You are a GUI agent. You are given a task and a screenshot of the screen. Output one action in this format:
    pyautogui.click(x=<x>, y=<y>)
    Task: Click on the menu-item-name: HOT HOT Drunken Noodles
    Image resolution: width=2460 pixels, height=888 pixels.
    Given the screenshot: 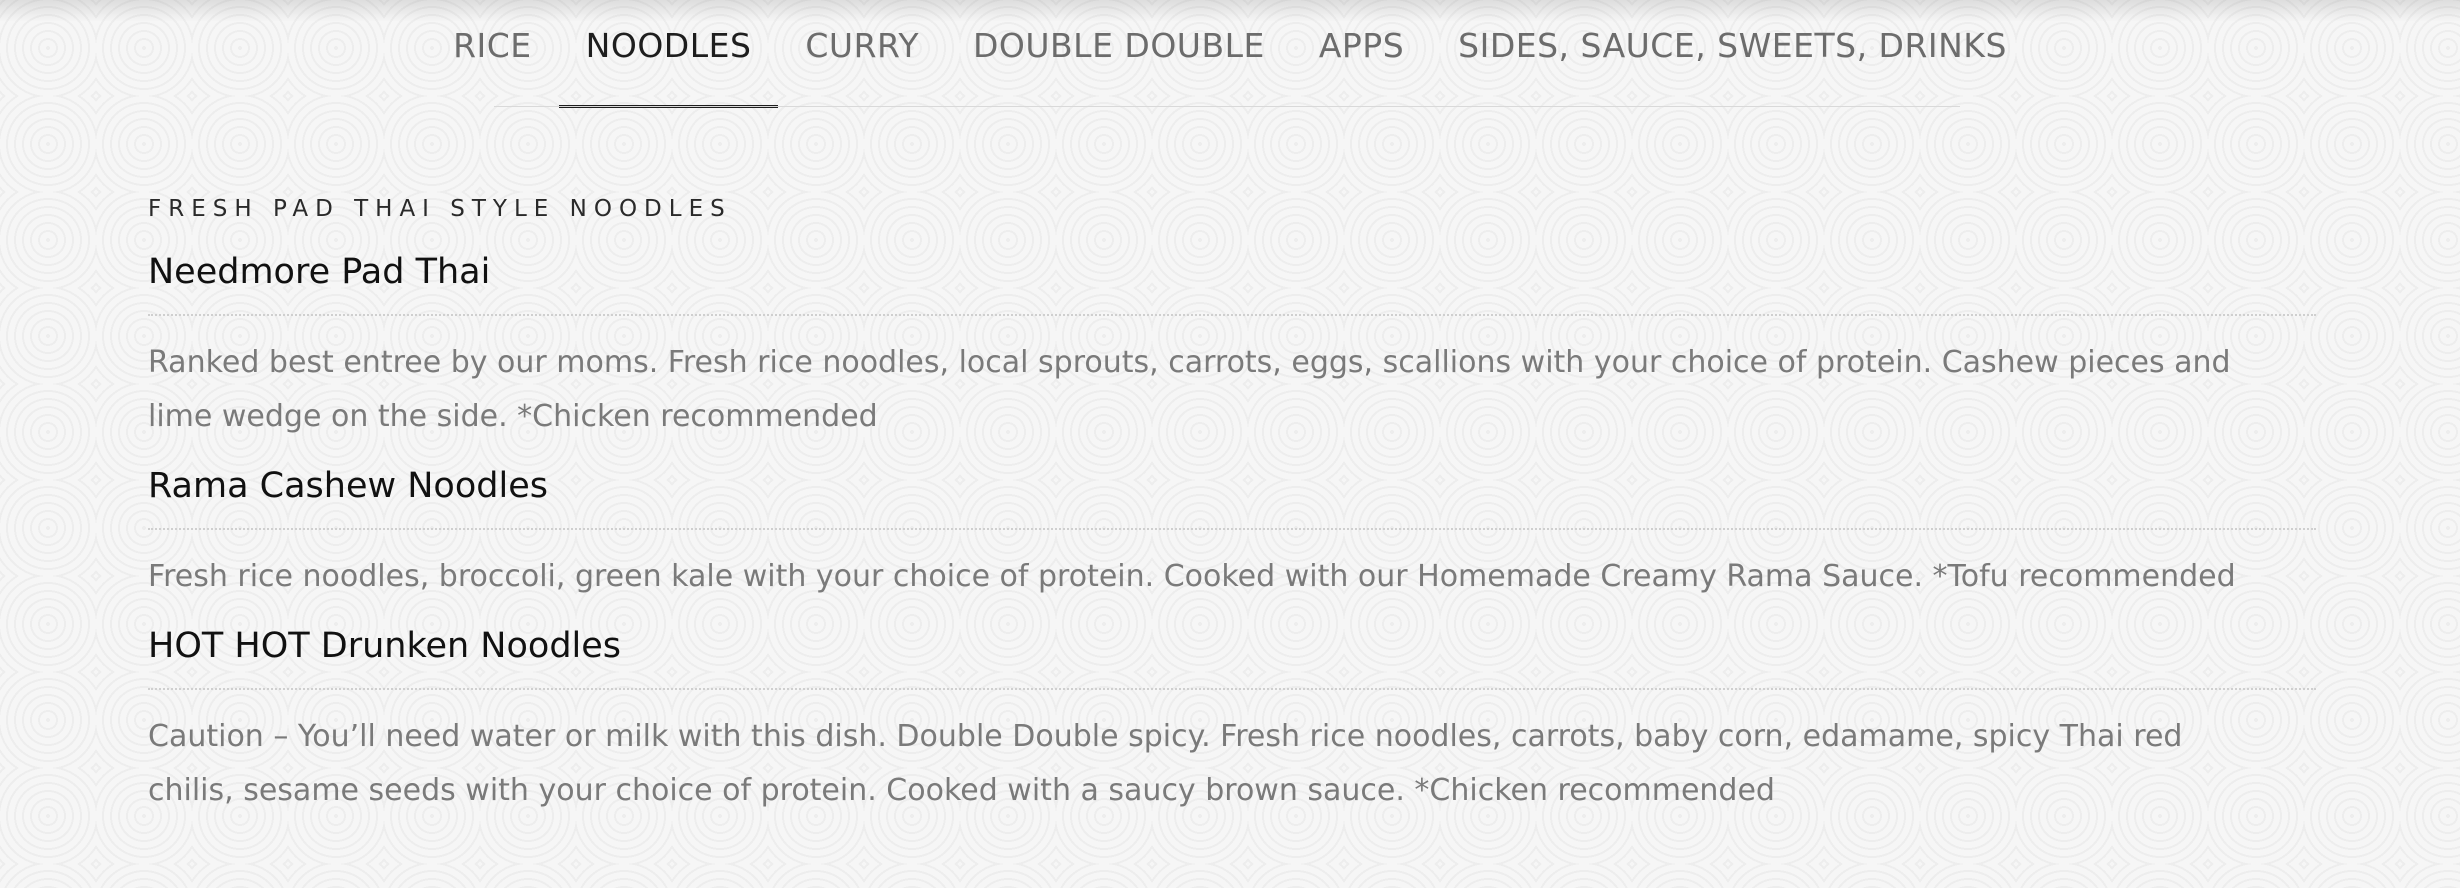 What is the action you would take?
    pyautogui.click(x=1232, y=655)
    